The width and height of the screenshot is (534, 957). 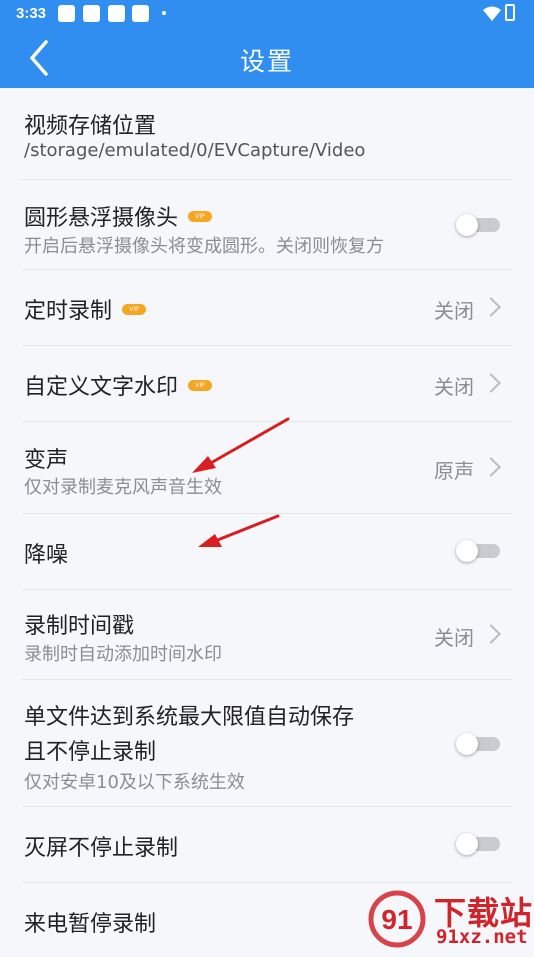 What do you see at coordinates (164, 13) in the screenshot?
I see `more-notifications-icon` at bounding box center [164, 13].